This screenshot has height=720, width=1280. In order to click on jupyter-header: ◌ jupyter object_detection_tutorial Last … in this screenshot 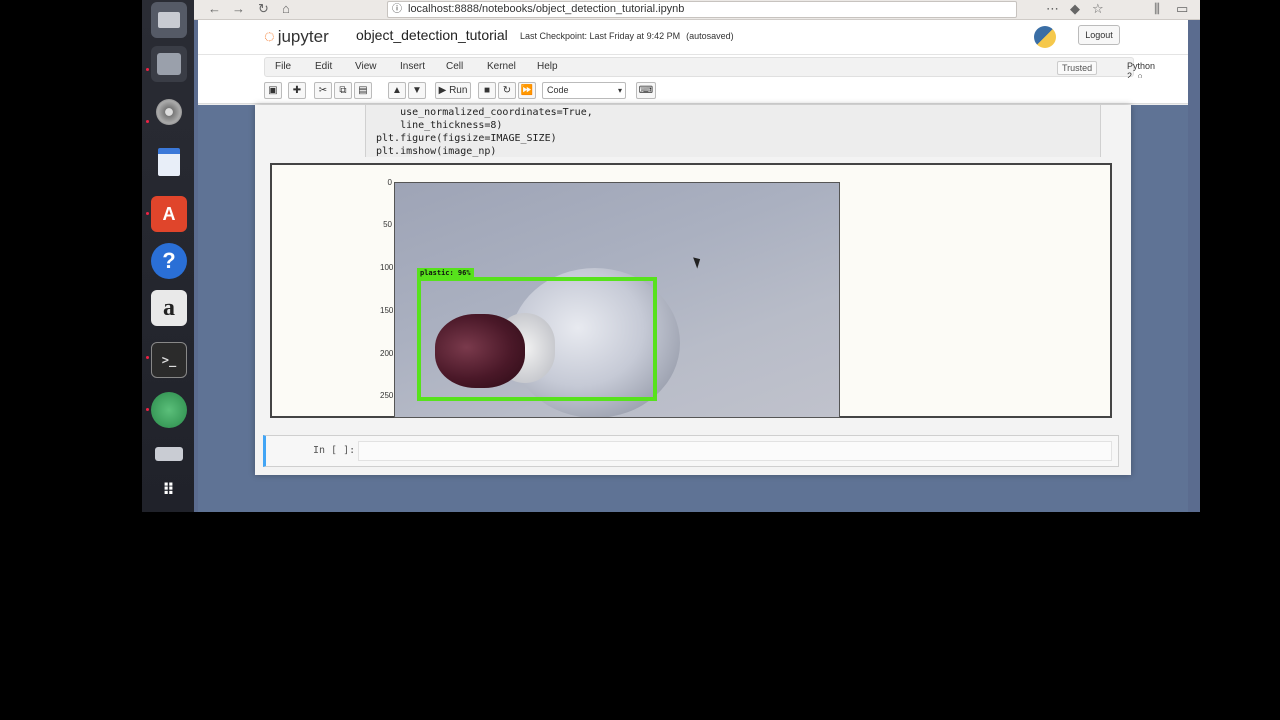, I will do `click(693, 37)`.